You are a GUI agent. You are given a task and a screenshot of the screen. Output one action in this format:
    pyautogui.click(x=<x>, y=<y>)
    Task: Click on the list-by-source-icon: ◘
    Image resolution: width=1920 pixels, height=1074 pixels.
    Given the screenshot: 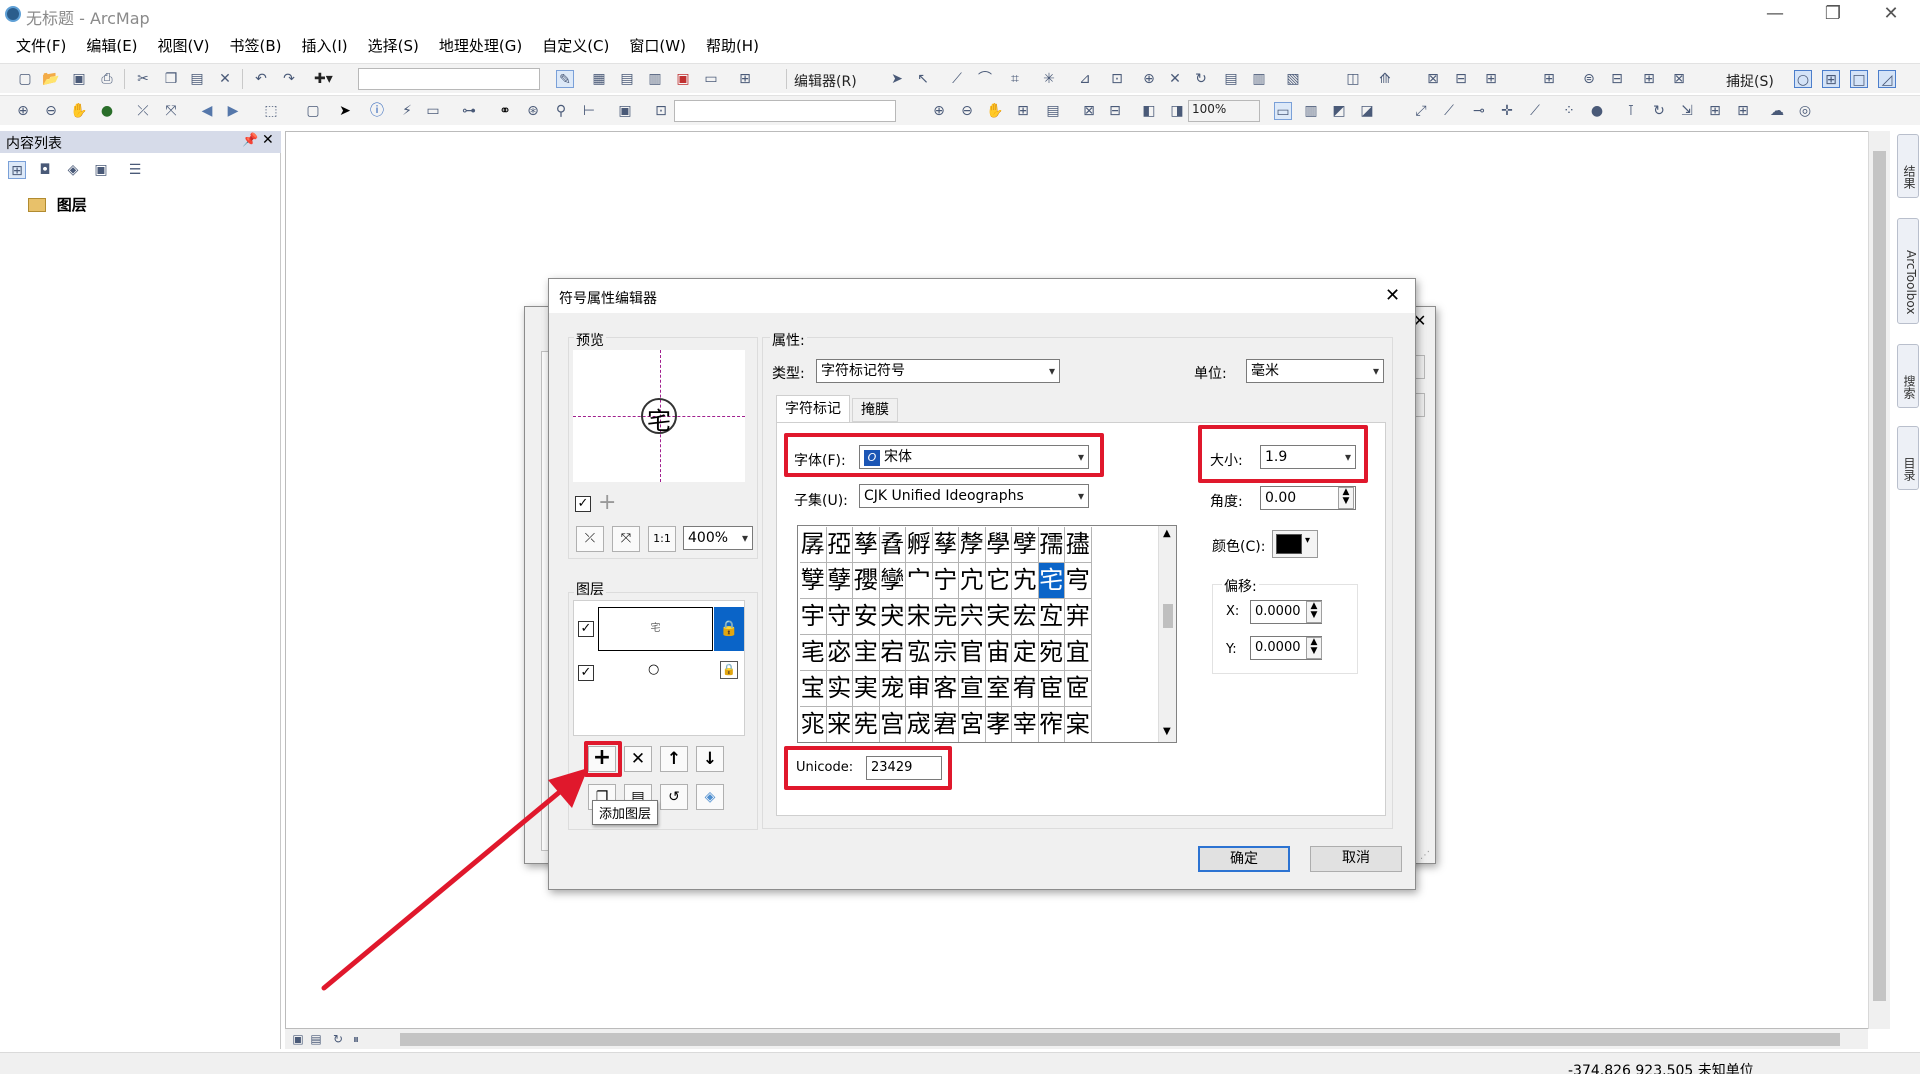 What is the action you would take?
    pyautogui.click(x=45, y=170)
    